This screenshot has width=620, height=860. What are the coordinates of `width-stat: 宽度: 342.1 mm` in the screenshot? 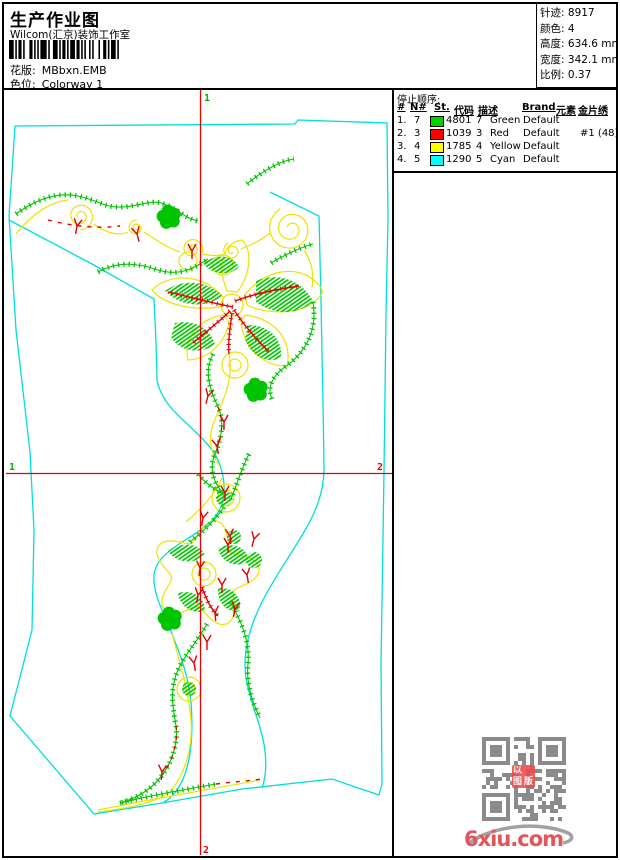 It's located at (579, 59).